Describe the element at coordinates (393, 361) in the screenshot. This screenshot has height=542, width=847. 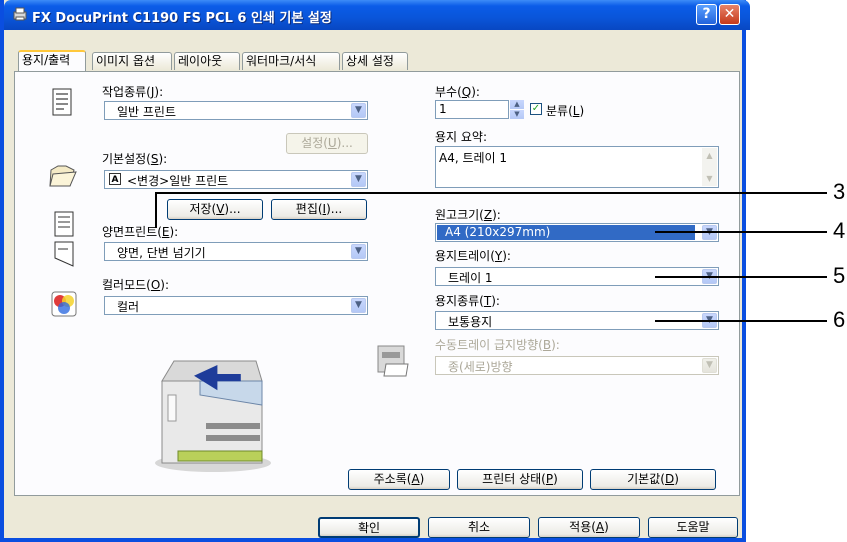
I see `bypass-tray-icon` at that location.